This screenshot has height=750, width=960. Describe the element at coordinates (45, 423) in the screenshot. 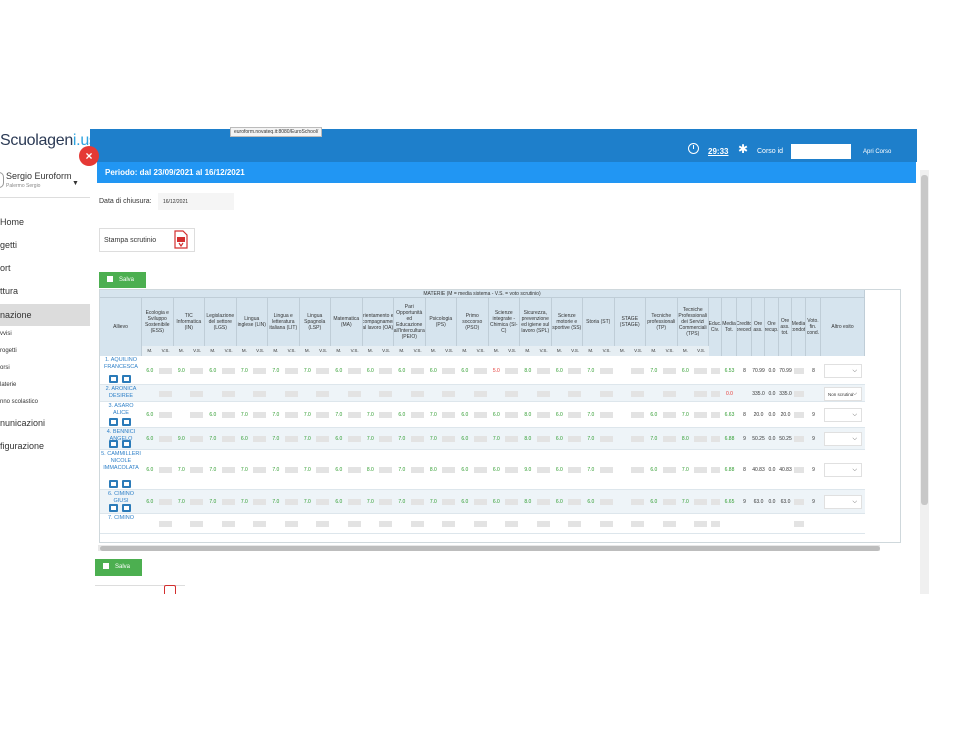

I see `sidebar-item-comunicazioni: nunicazioni` at that location.